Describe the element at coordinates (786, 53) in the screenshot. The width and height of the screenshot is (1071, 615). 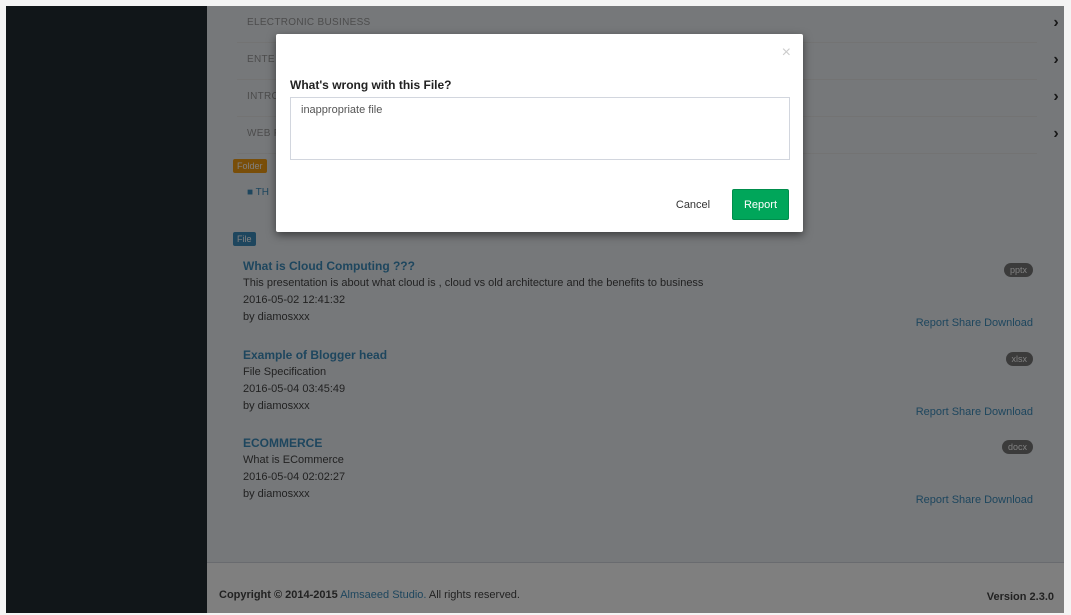
I see `close-icon: ×` at that location.